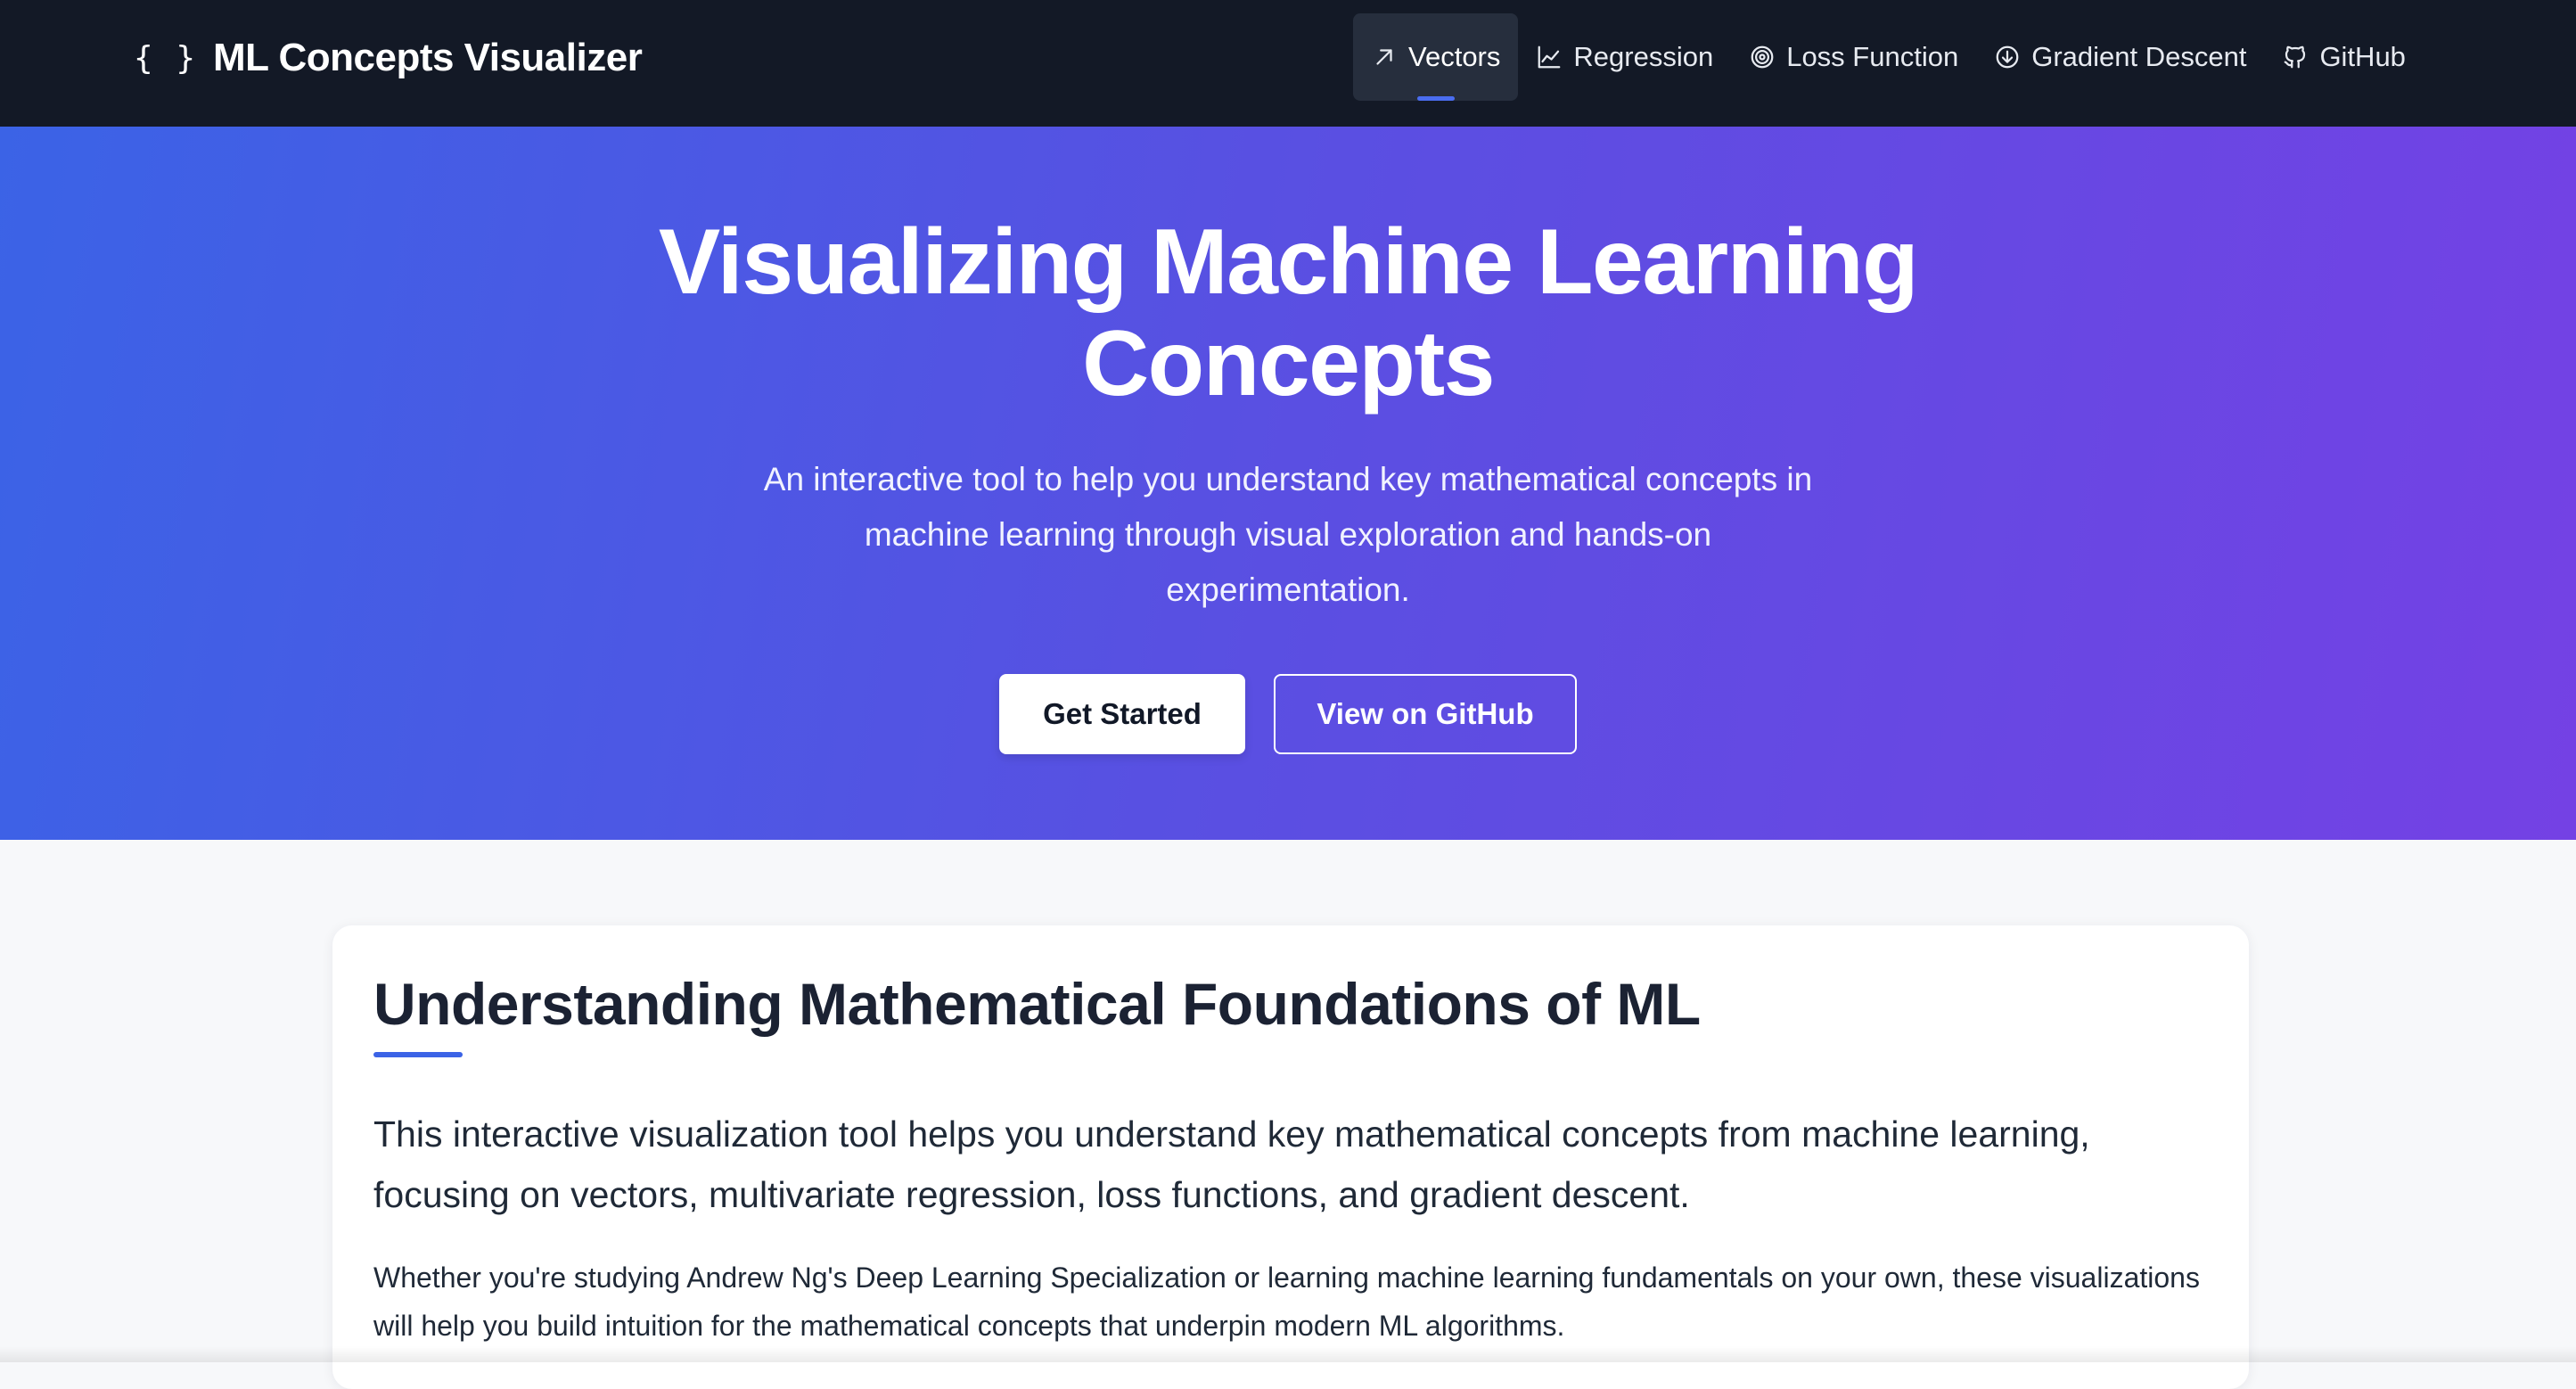 This screenshot has width=2576, height=1389. What do you see at coordinates (1122, 714) in the screenshot?
I see `get-started-button: Get Started` at bounding box center [1122, 714].